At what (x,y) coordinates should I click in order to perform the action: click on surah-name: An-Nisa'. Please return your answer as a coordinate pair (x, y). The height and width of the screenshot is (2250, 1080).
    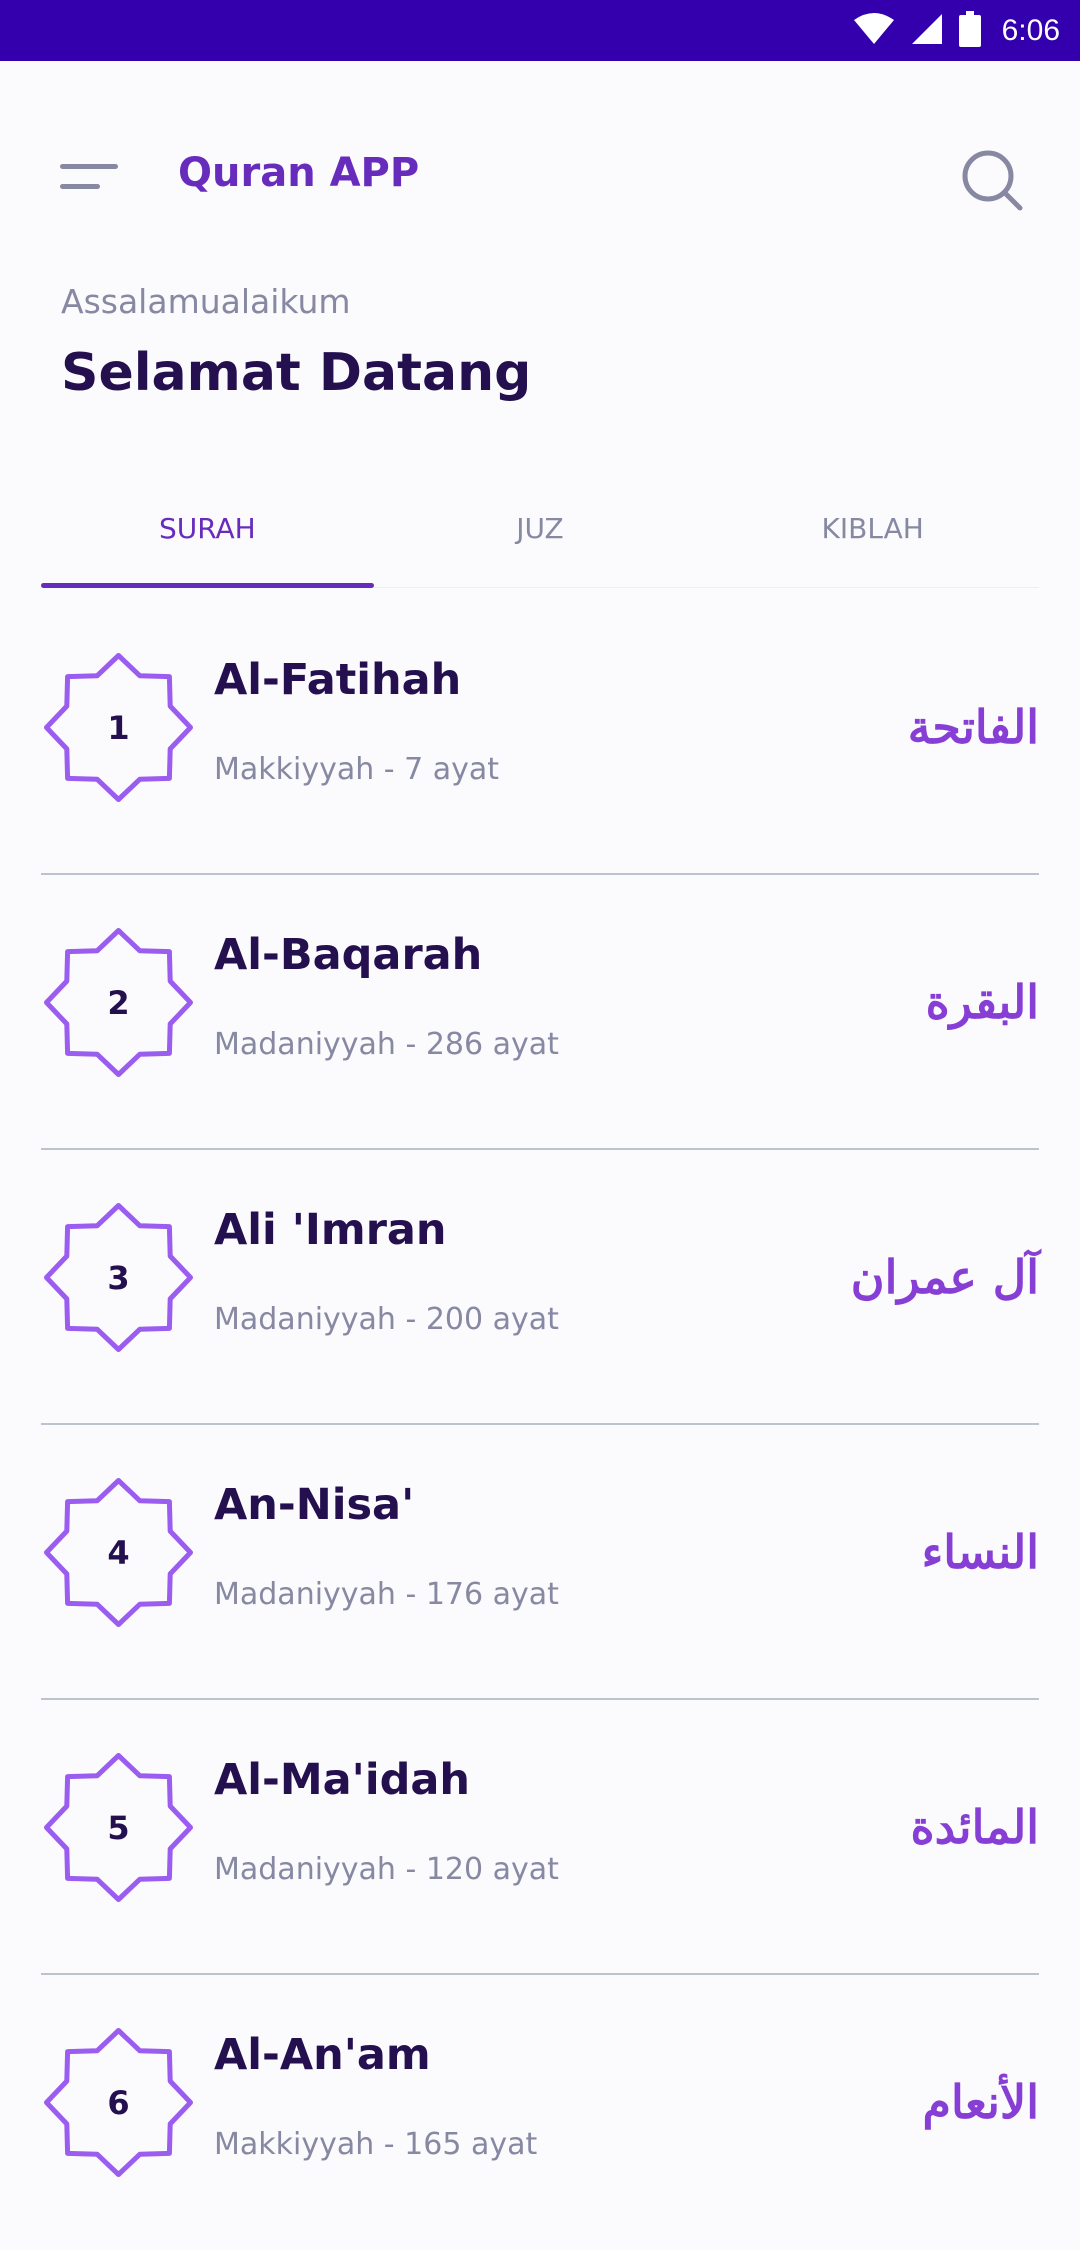
    Looking at the image, I should click on (314, 1505).